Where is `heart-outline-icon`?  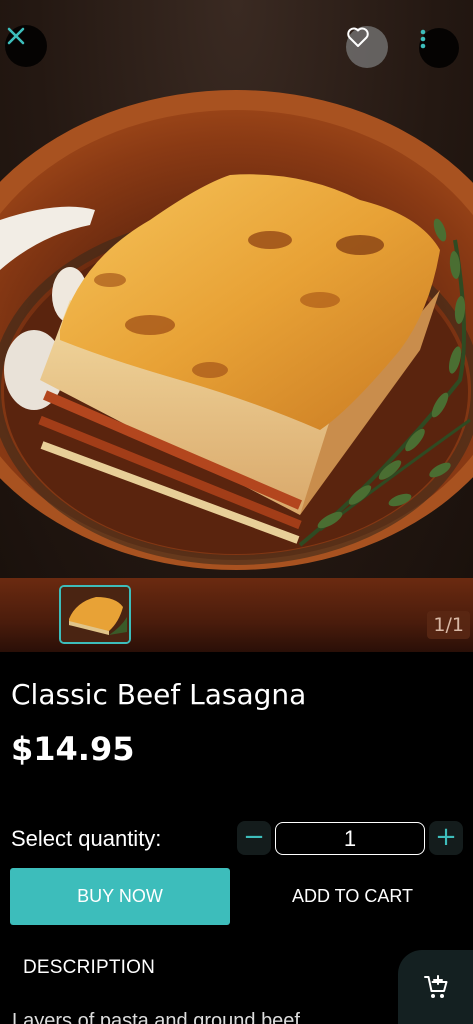
heart-outline-icon is located at coordinates (358, 37).